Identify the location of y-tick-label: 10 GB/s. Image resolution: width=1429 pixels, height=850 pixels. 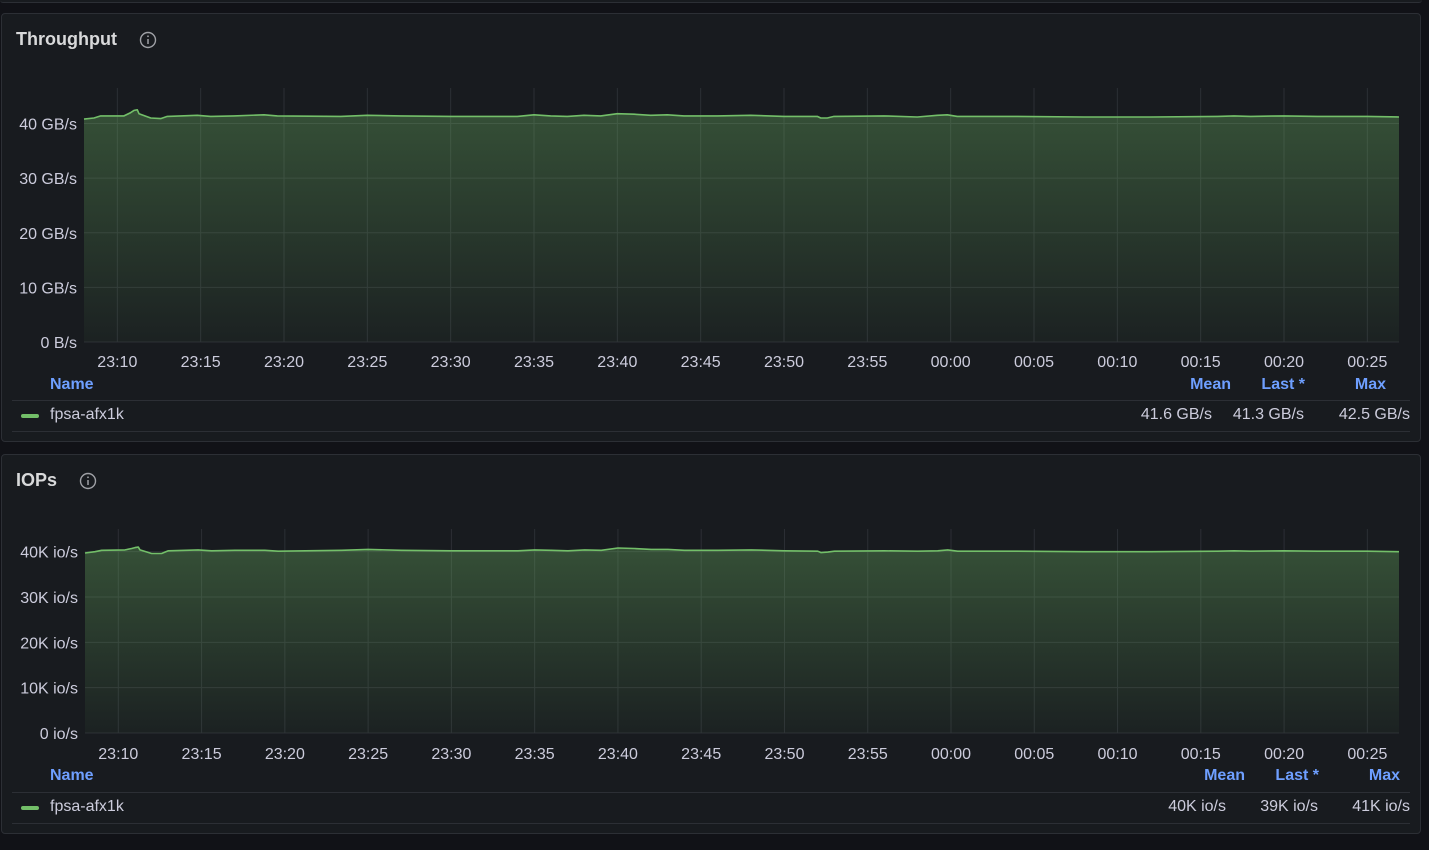
(48, 288).